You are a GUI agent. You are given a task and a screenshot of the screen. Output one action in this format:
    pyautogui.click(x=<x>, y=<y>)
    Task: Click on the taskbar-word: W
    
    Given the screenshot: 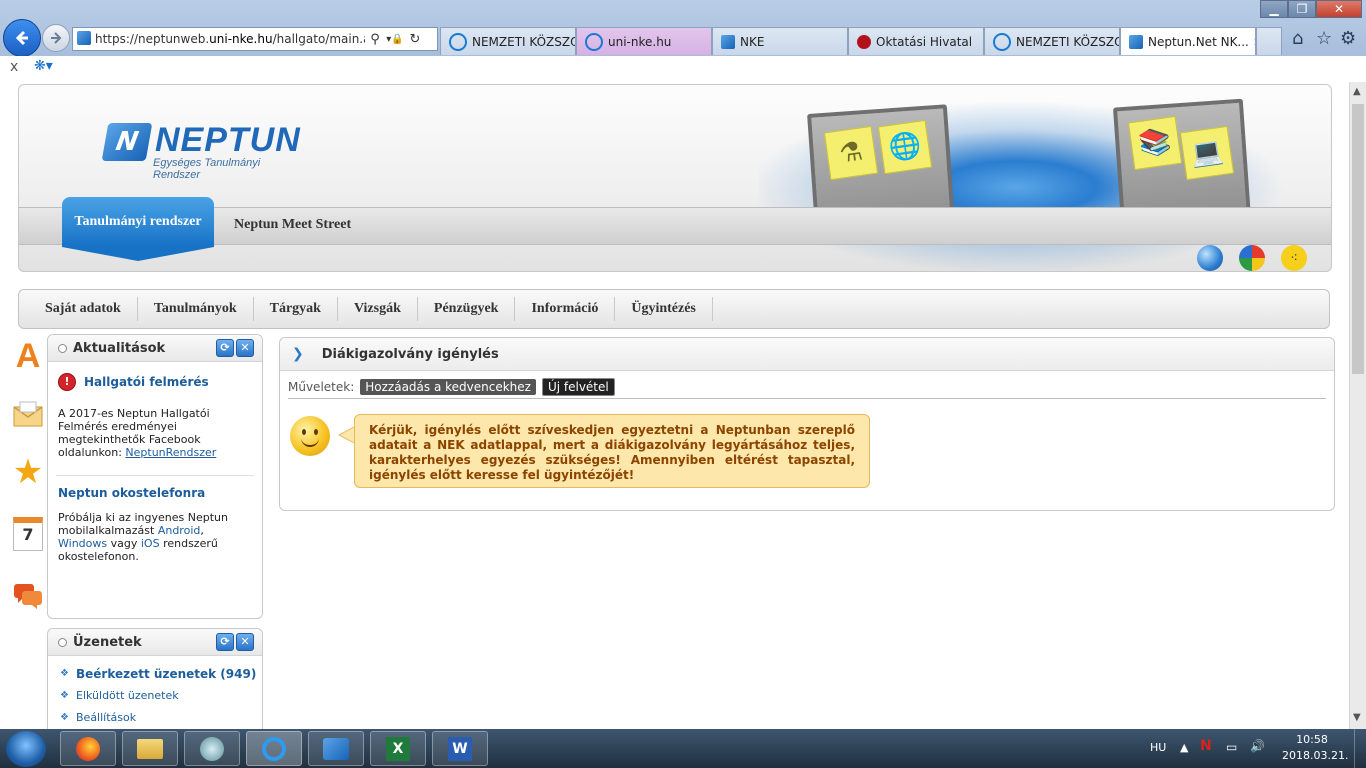 What is the action you would take?
    pyautogui.click(x=460, y=748)
    